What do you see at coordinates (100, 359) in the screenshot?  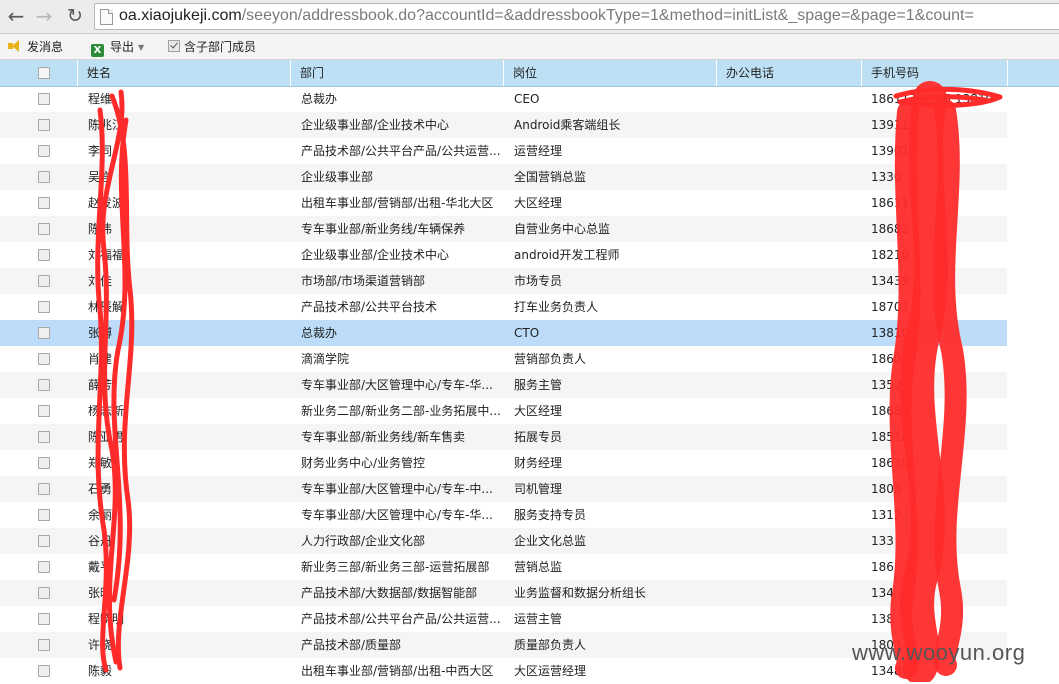 I see `cell-name: 肖建` at bounding box center [100, 359].